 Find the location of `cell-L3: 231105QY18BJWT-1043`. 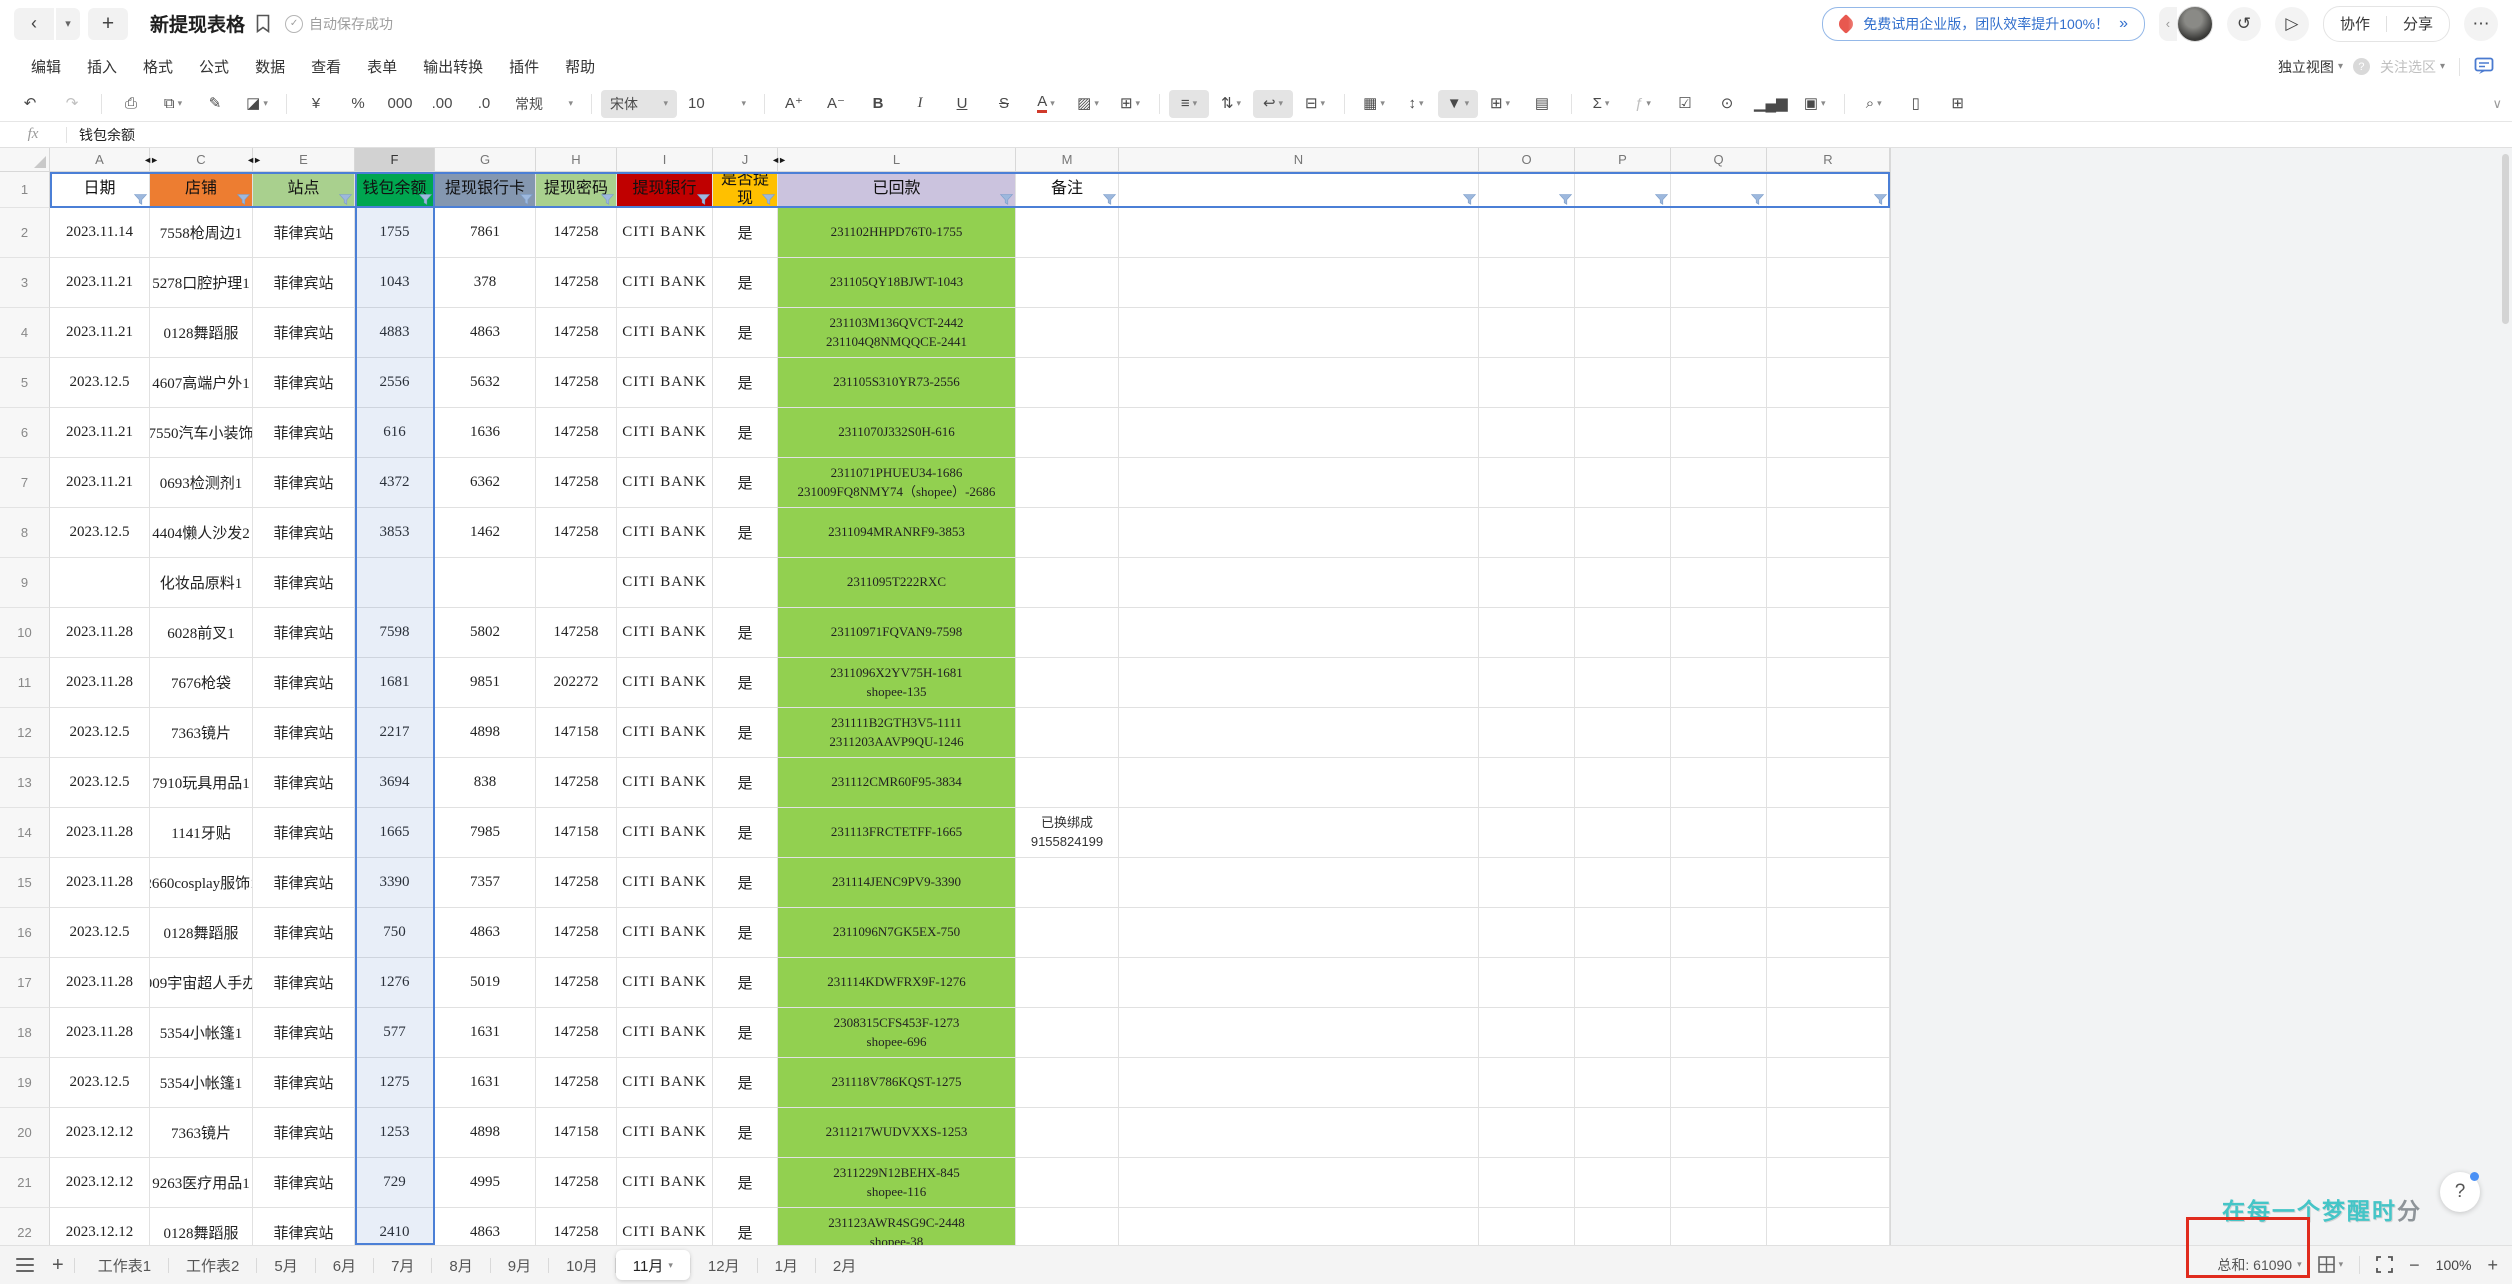

cell-L3: 231105QY18BJWT-1043 is located at coordinates (897, 283).